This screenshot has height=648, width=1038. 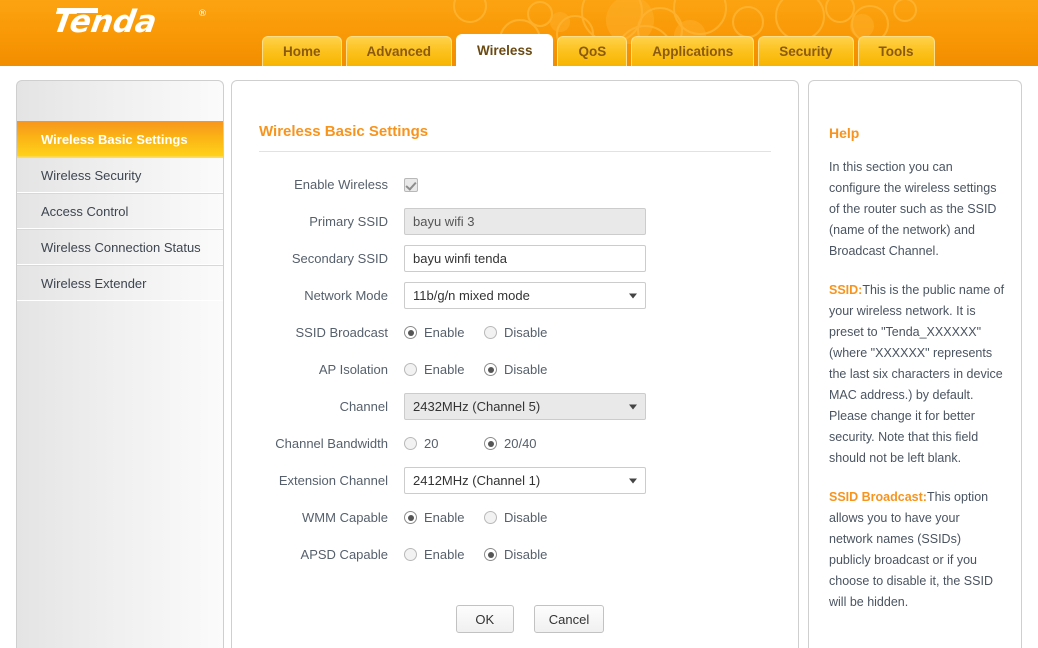 I want to click on tab-label: Applications, so click(x=693, y=51).